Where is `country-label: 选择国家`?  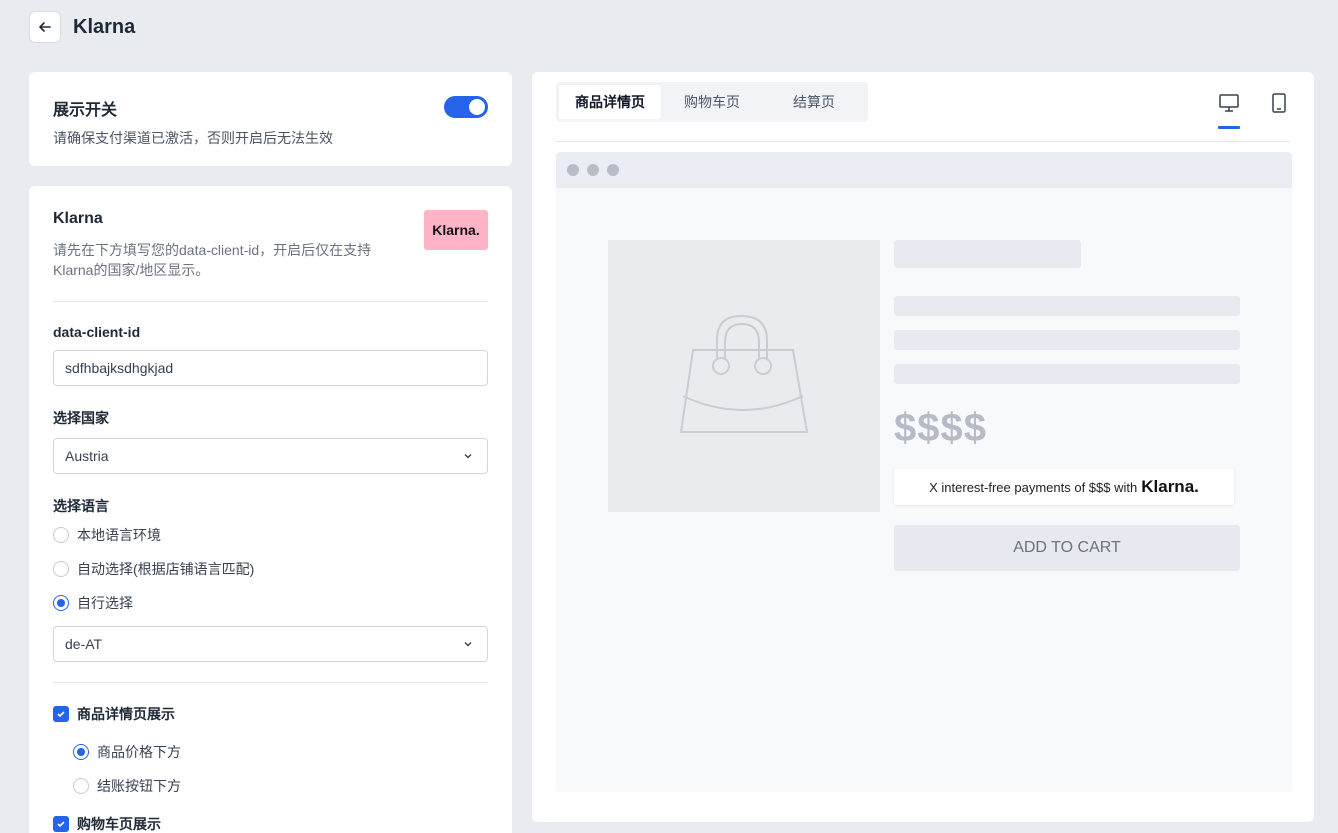 country-label: 选择国家 is located at coordinates (81, 418).